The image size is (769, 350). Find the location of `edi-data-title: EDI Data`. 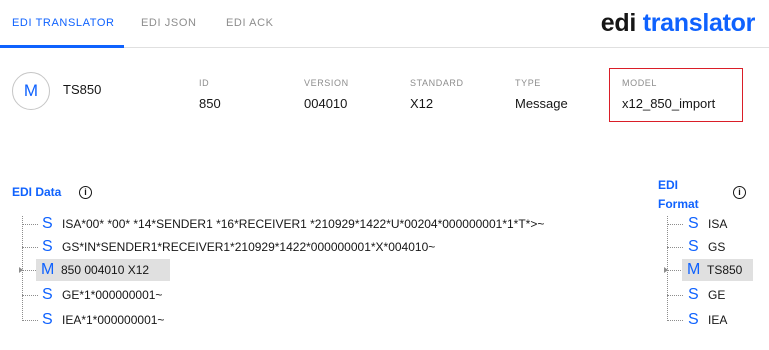

edi-data-title: EDI Data is located at coordinates (37, 192).